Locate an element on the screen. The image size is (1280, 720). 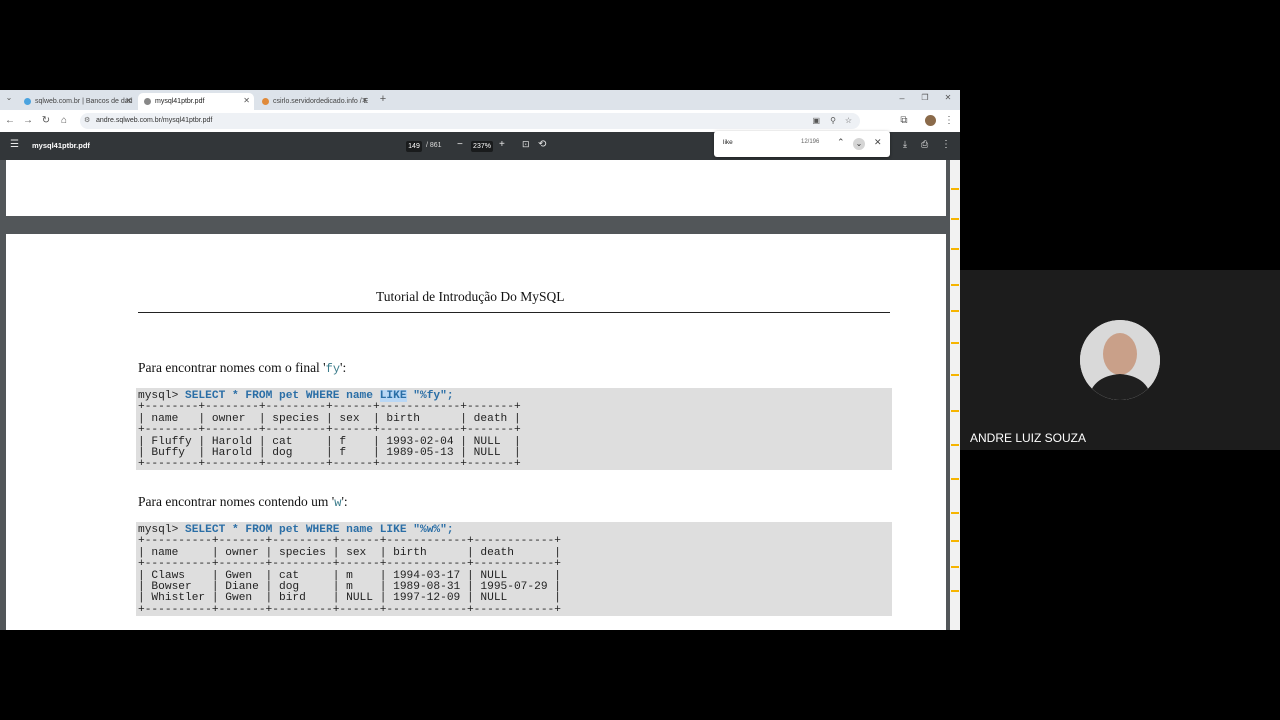
bookmark-star-icon: ☆ is located at coordinates (848, 121).